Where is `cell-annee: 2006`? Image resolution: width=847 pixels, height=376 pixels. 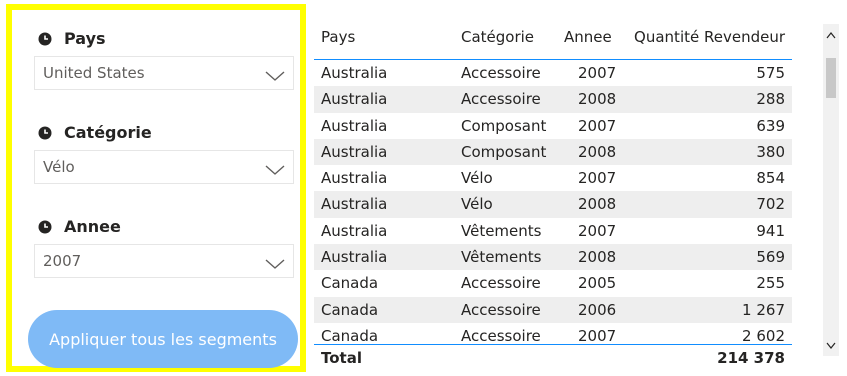 cell-annee: 2006 is located at coordinates (597, 309).